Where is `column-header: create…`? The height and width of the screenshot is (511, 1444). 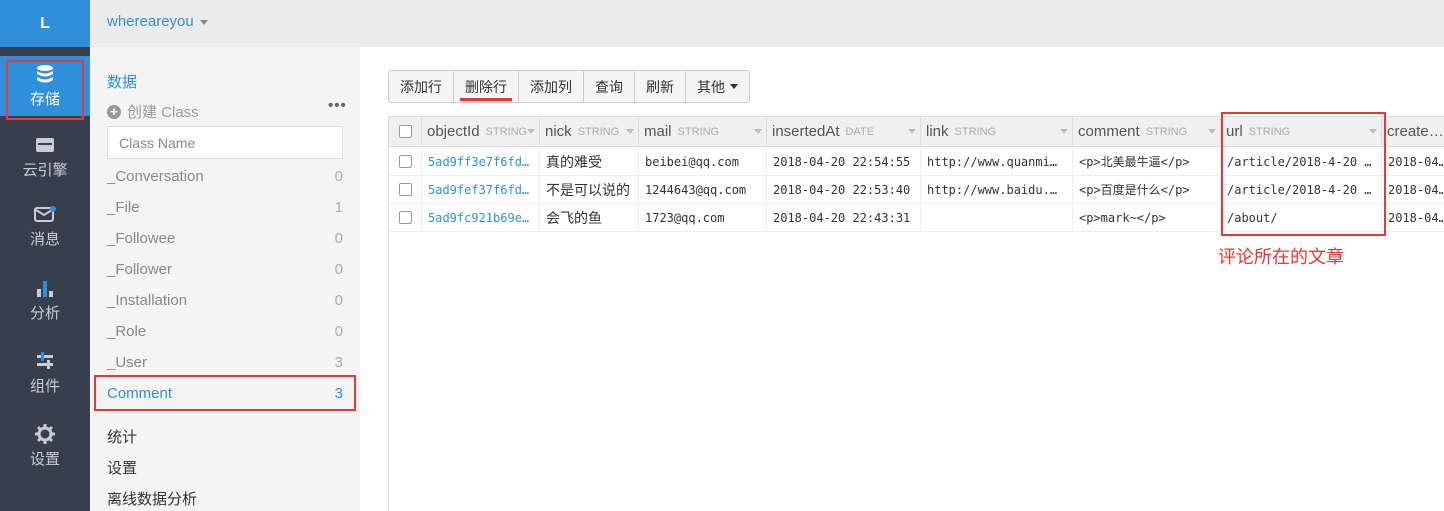 column-header: create… is located at coordinates (1413, 132).